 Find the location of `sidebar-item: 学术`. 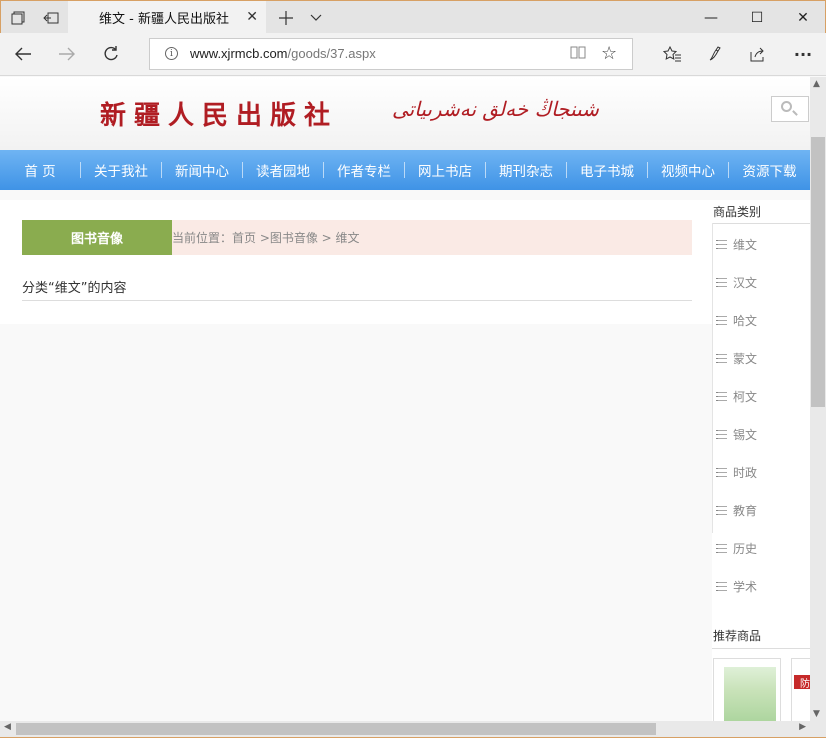

sidebar-item: 学术 is located at coordinates (736, 586).